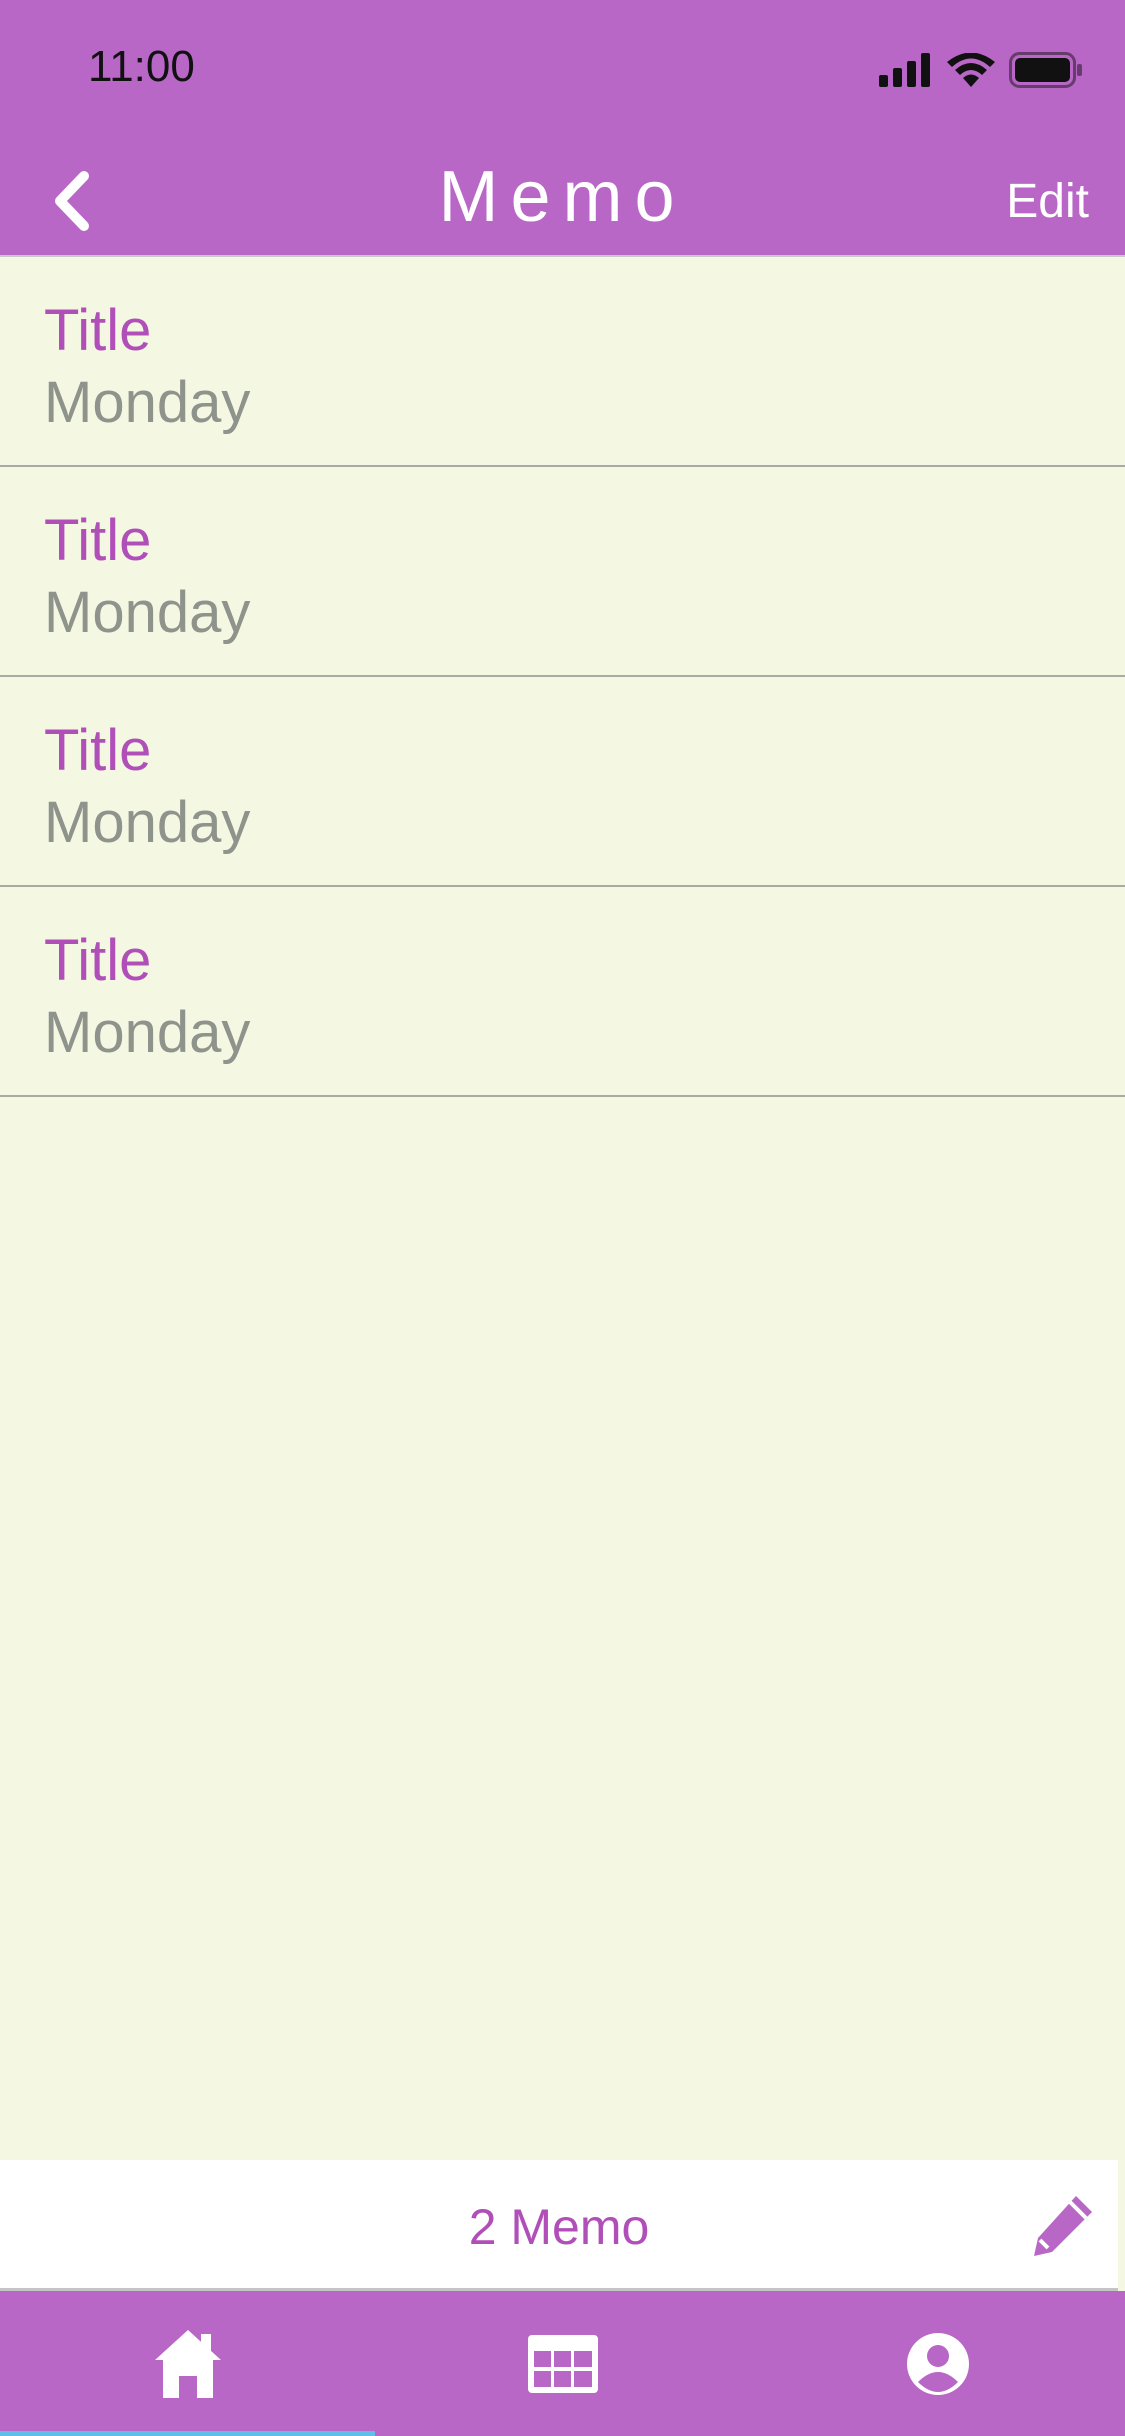 The height and width of the screenshot is (2436, 1125). I want to click on tab-profile, so click(937, 2363).